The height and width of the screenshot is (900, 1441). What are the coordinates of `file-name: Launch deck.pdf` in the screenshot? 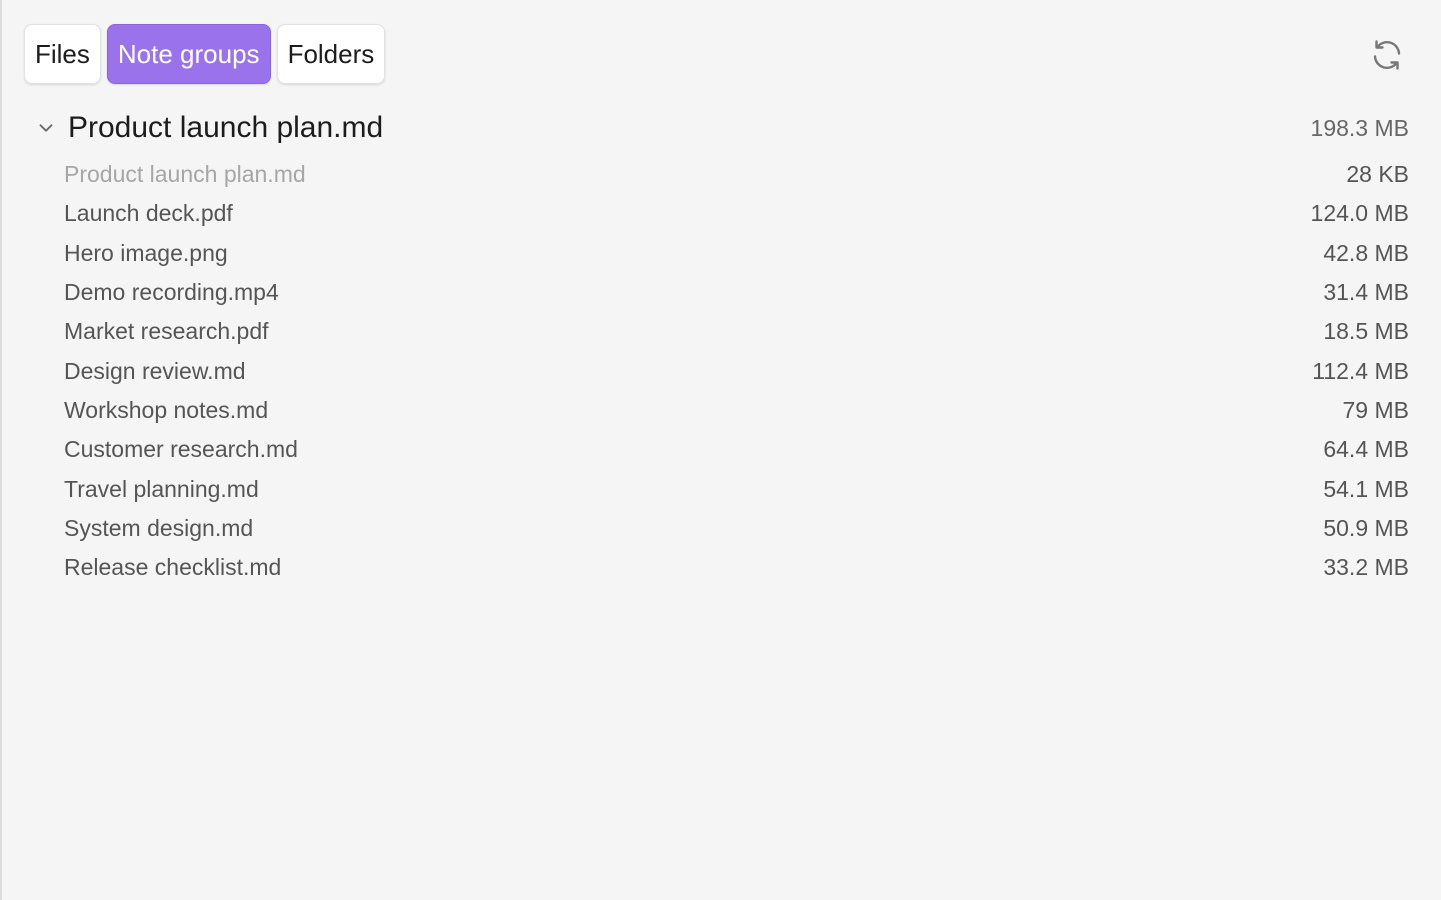 It's located at (148, 213).